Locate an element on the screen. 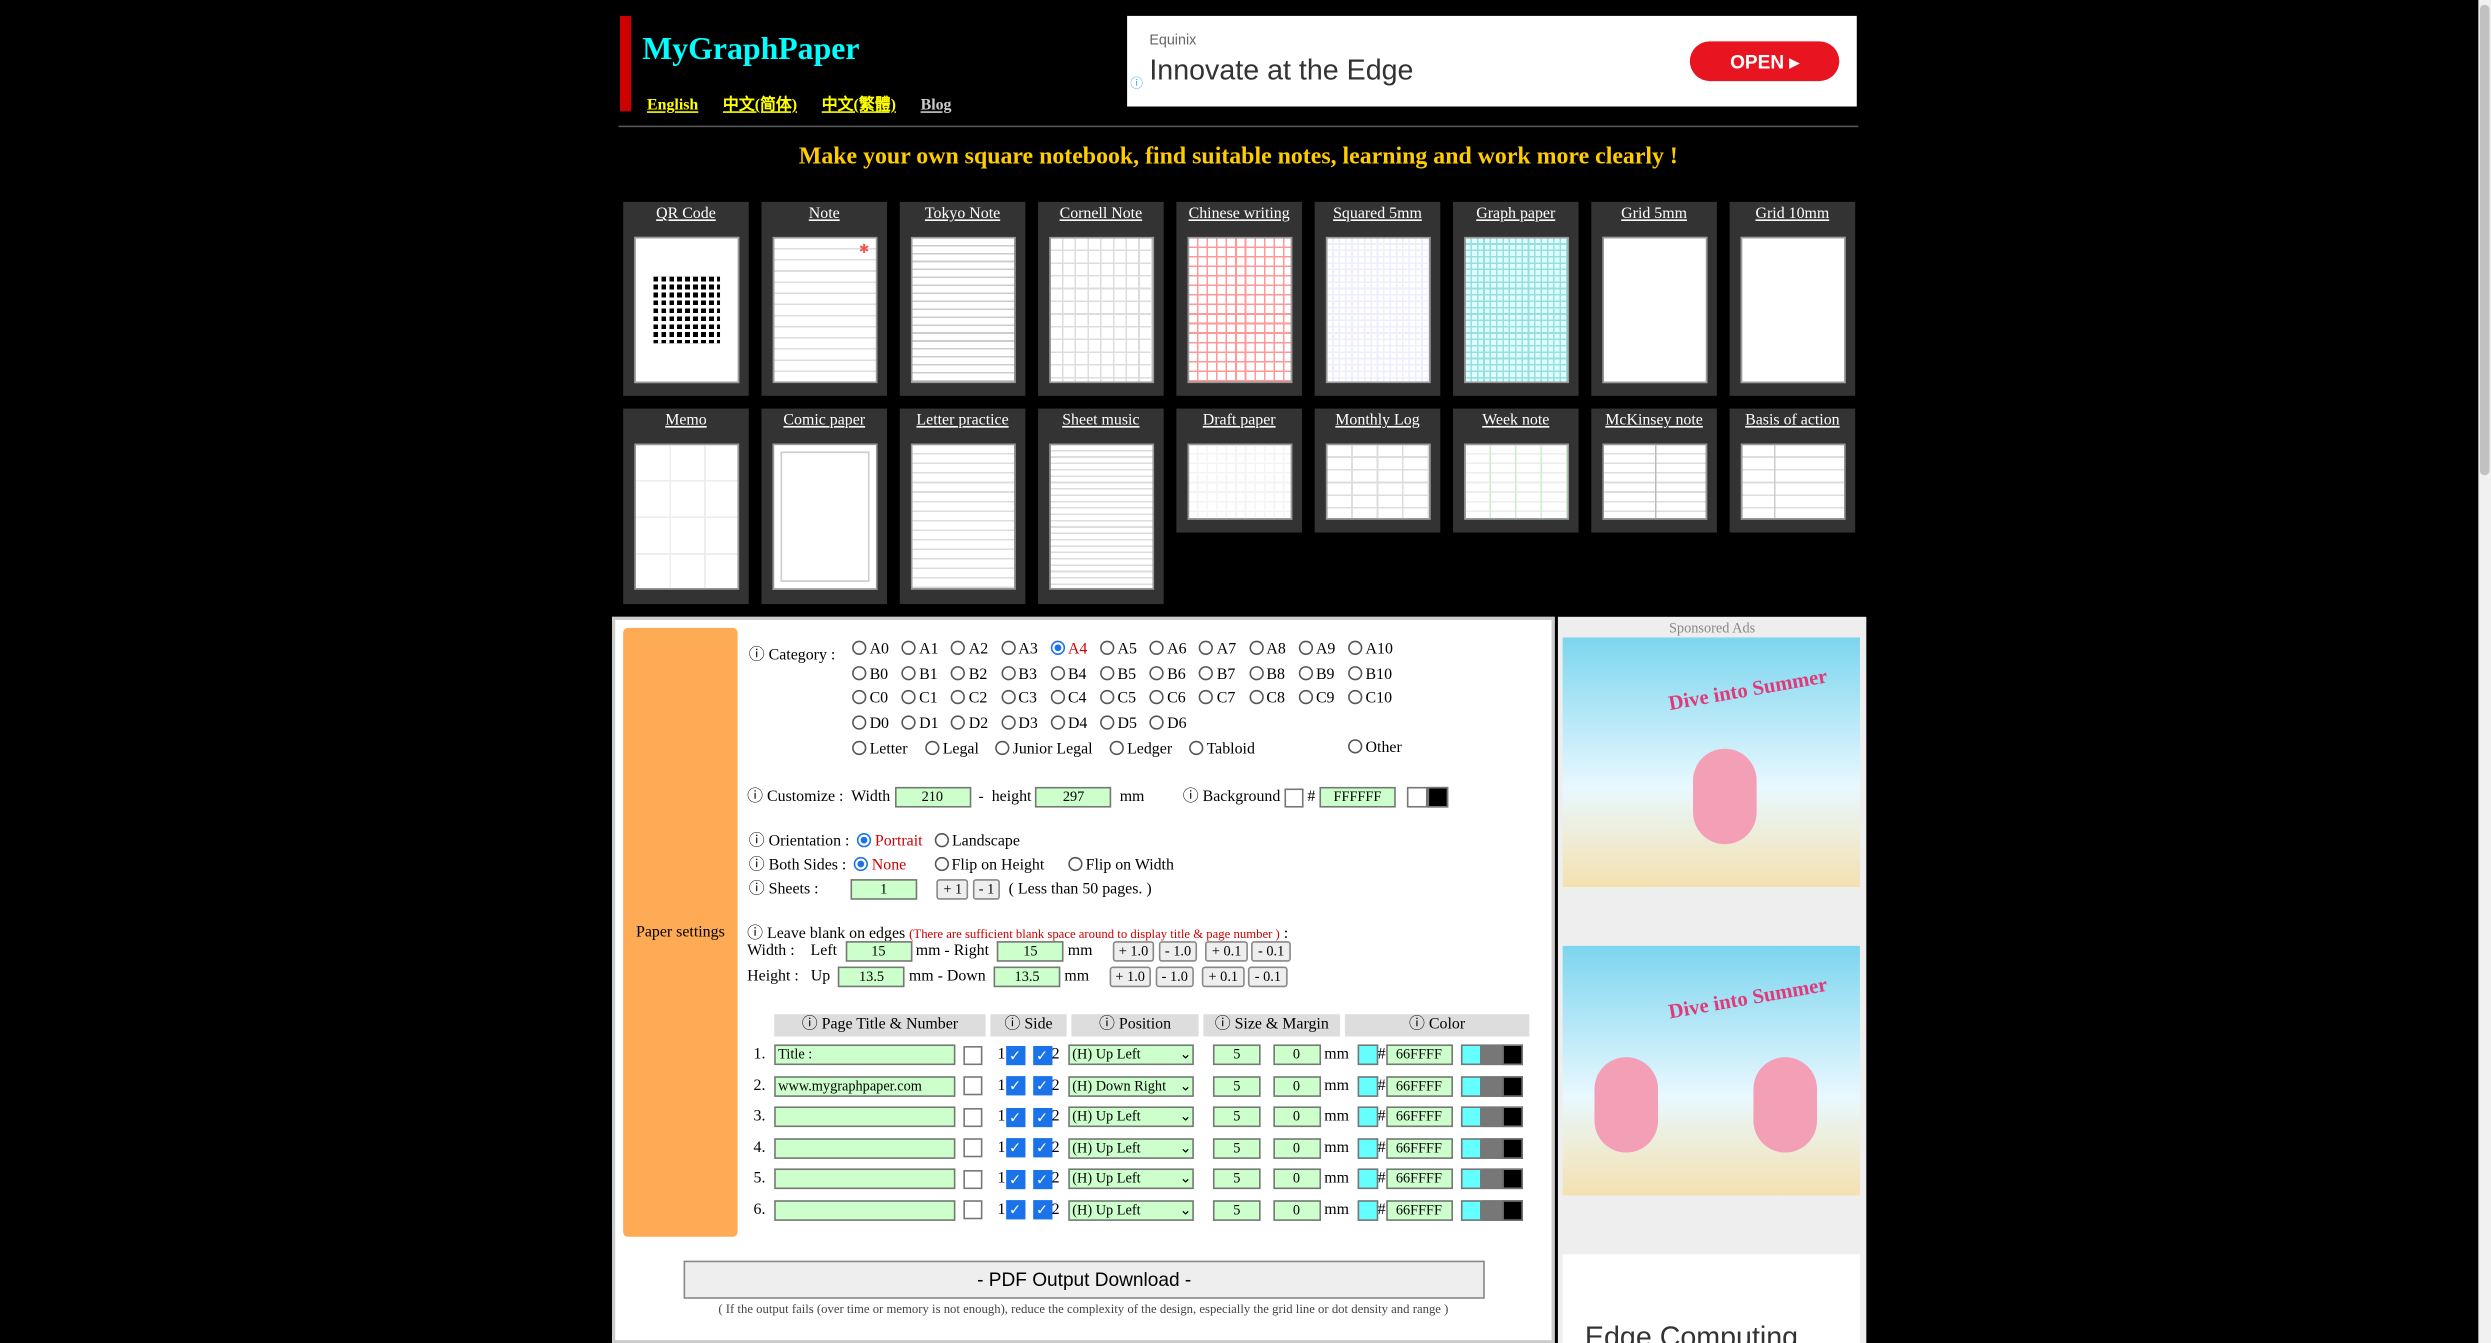 Image resolution: width=2491 pixels, height=1343 pixels. ad-open-button: OPEN ▸ is located at coordinates (1764, 61).